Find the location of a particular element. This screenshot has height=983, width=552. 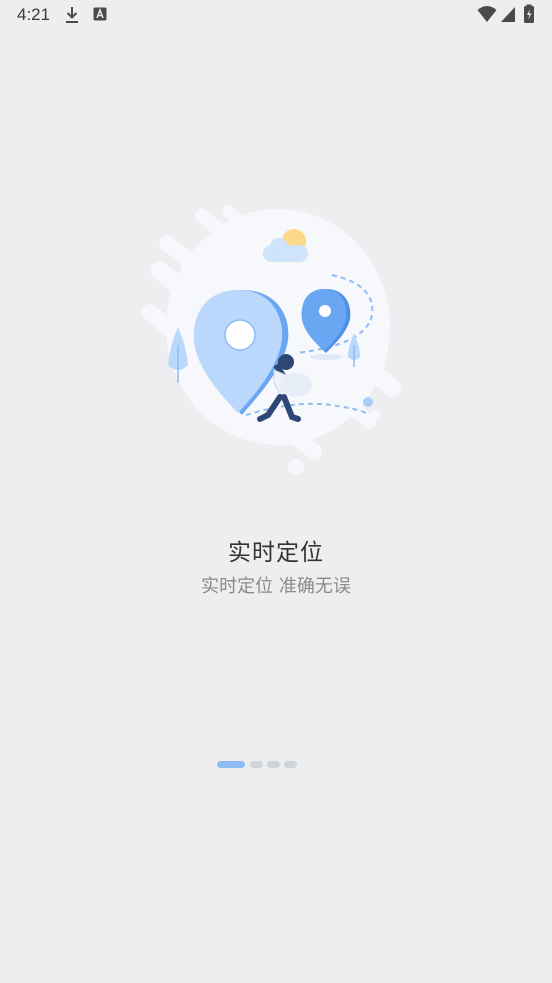

battery-charging-icon is located at coordinates (529, 16).